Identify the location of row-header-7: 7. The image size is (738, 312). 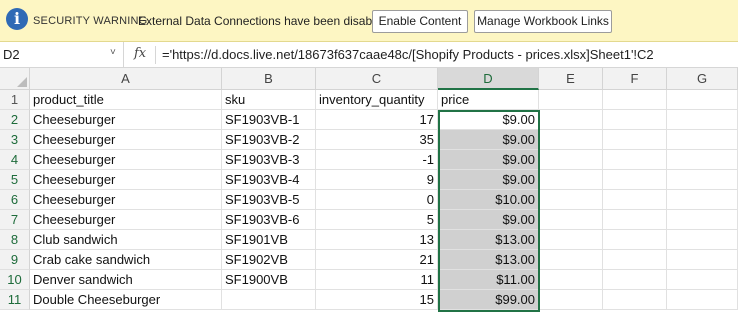
(15, 220).